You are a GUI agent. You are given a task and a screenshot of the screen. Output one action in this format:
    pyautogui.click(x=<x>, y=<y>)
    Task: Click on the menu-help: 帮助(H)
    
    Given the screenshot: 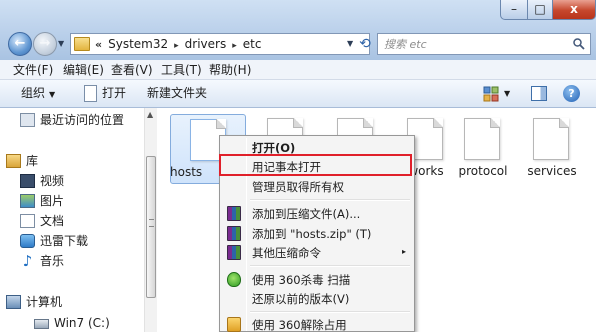 What is the action you would take?
    pyautogui.click(x=230, y=70)
    